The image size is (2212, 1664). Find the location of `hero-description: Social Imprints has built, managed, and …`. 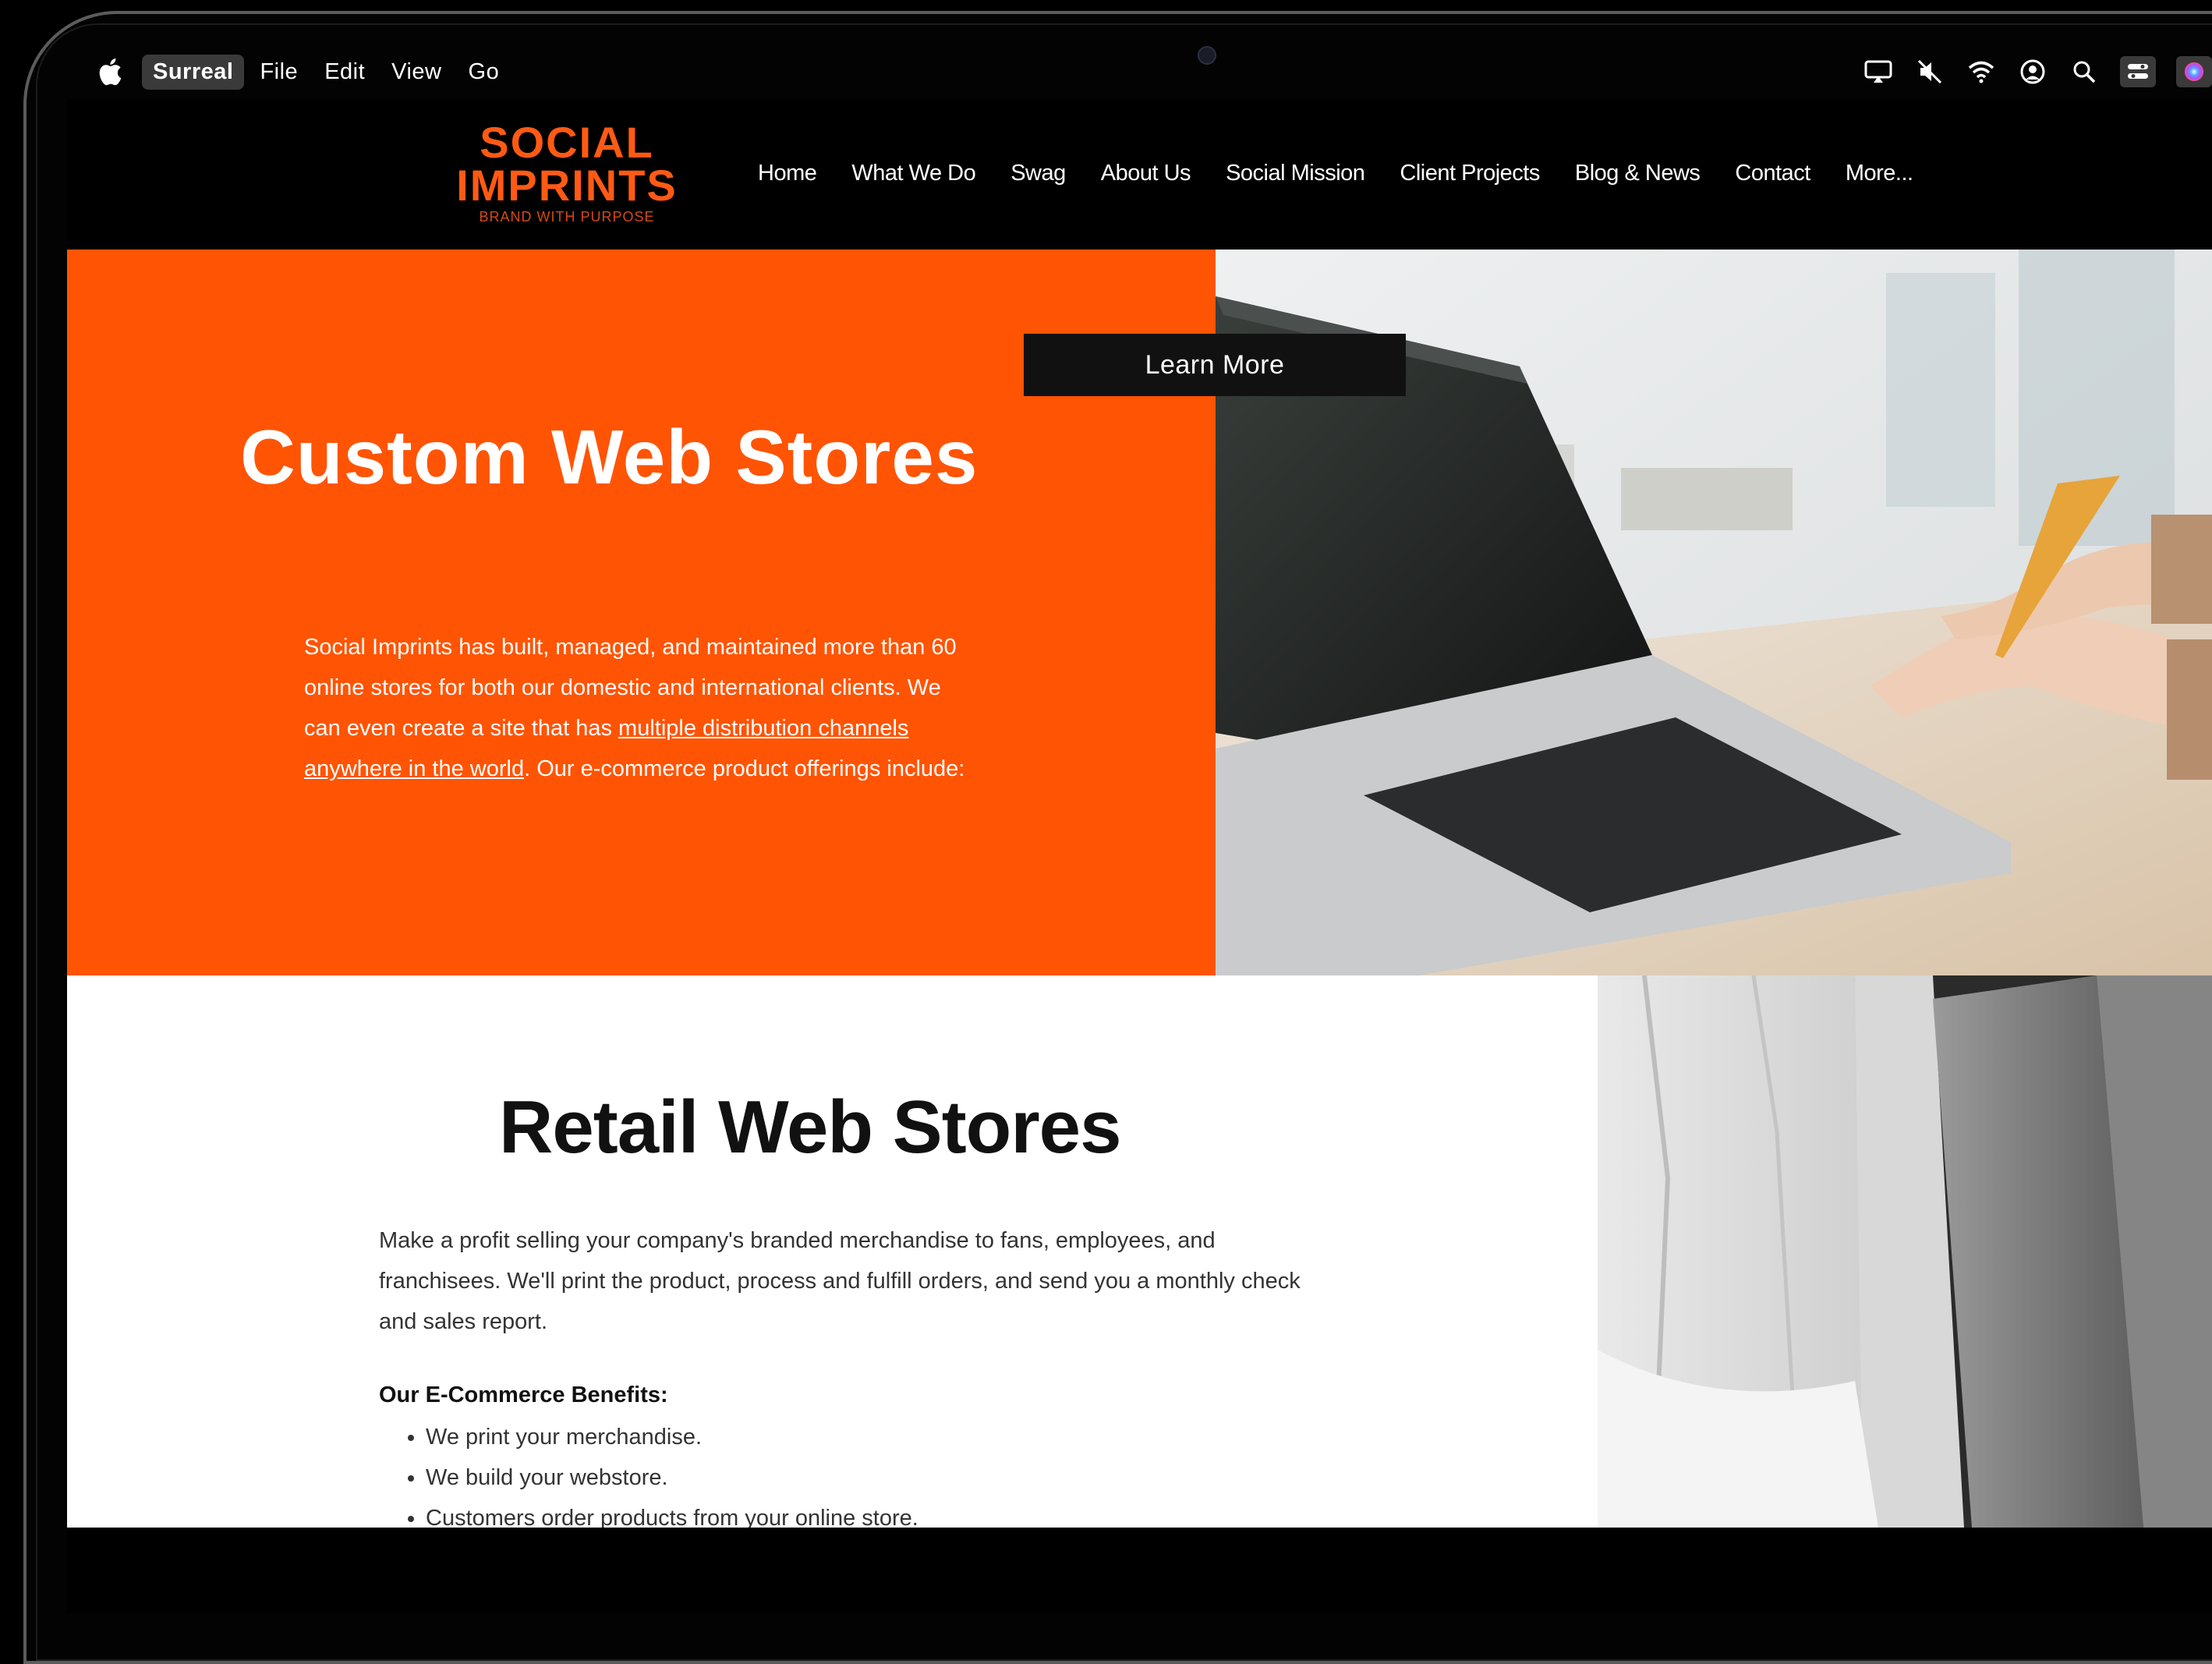

hero-description: Social Imprints has built, managed, and … is located at coordinates (639, 708).